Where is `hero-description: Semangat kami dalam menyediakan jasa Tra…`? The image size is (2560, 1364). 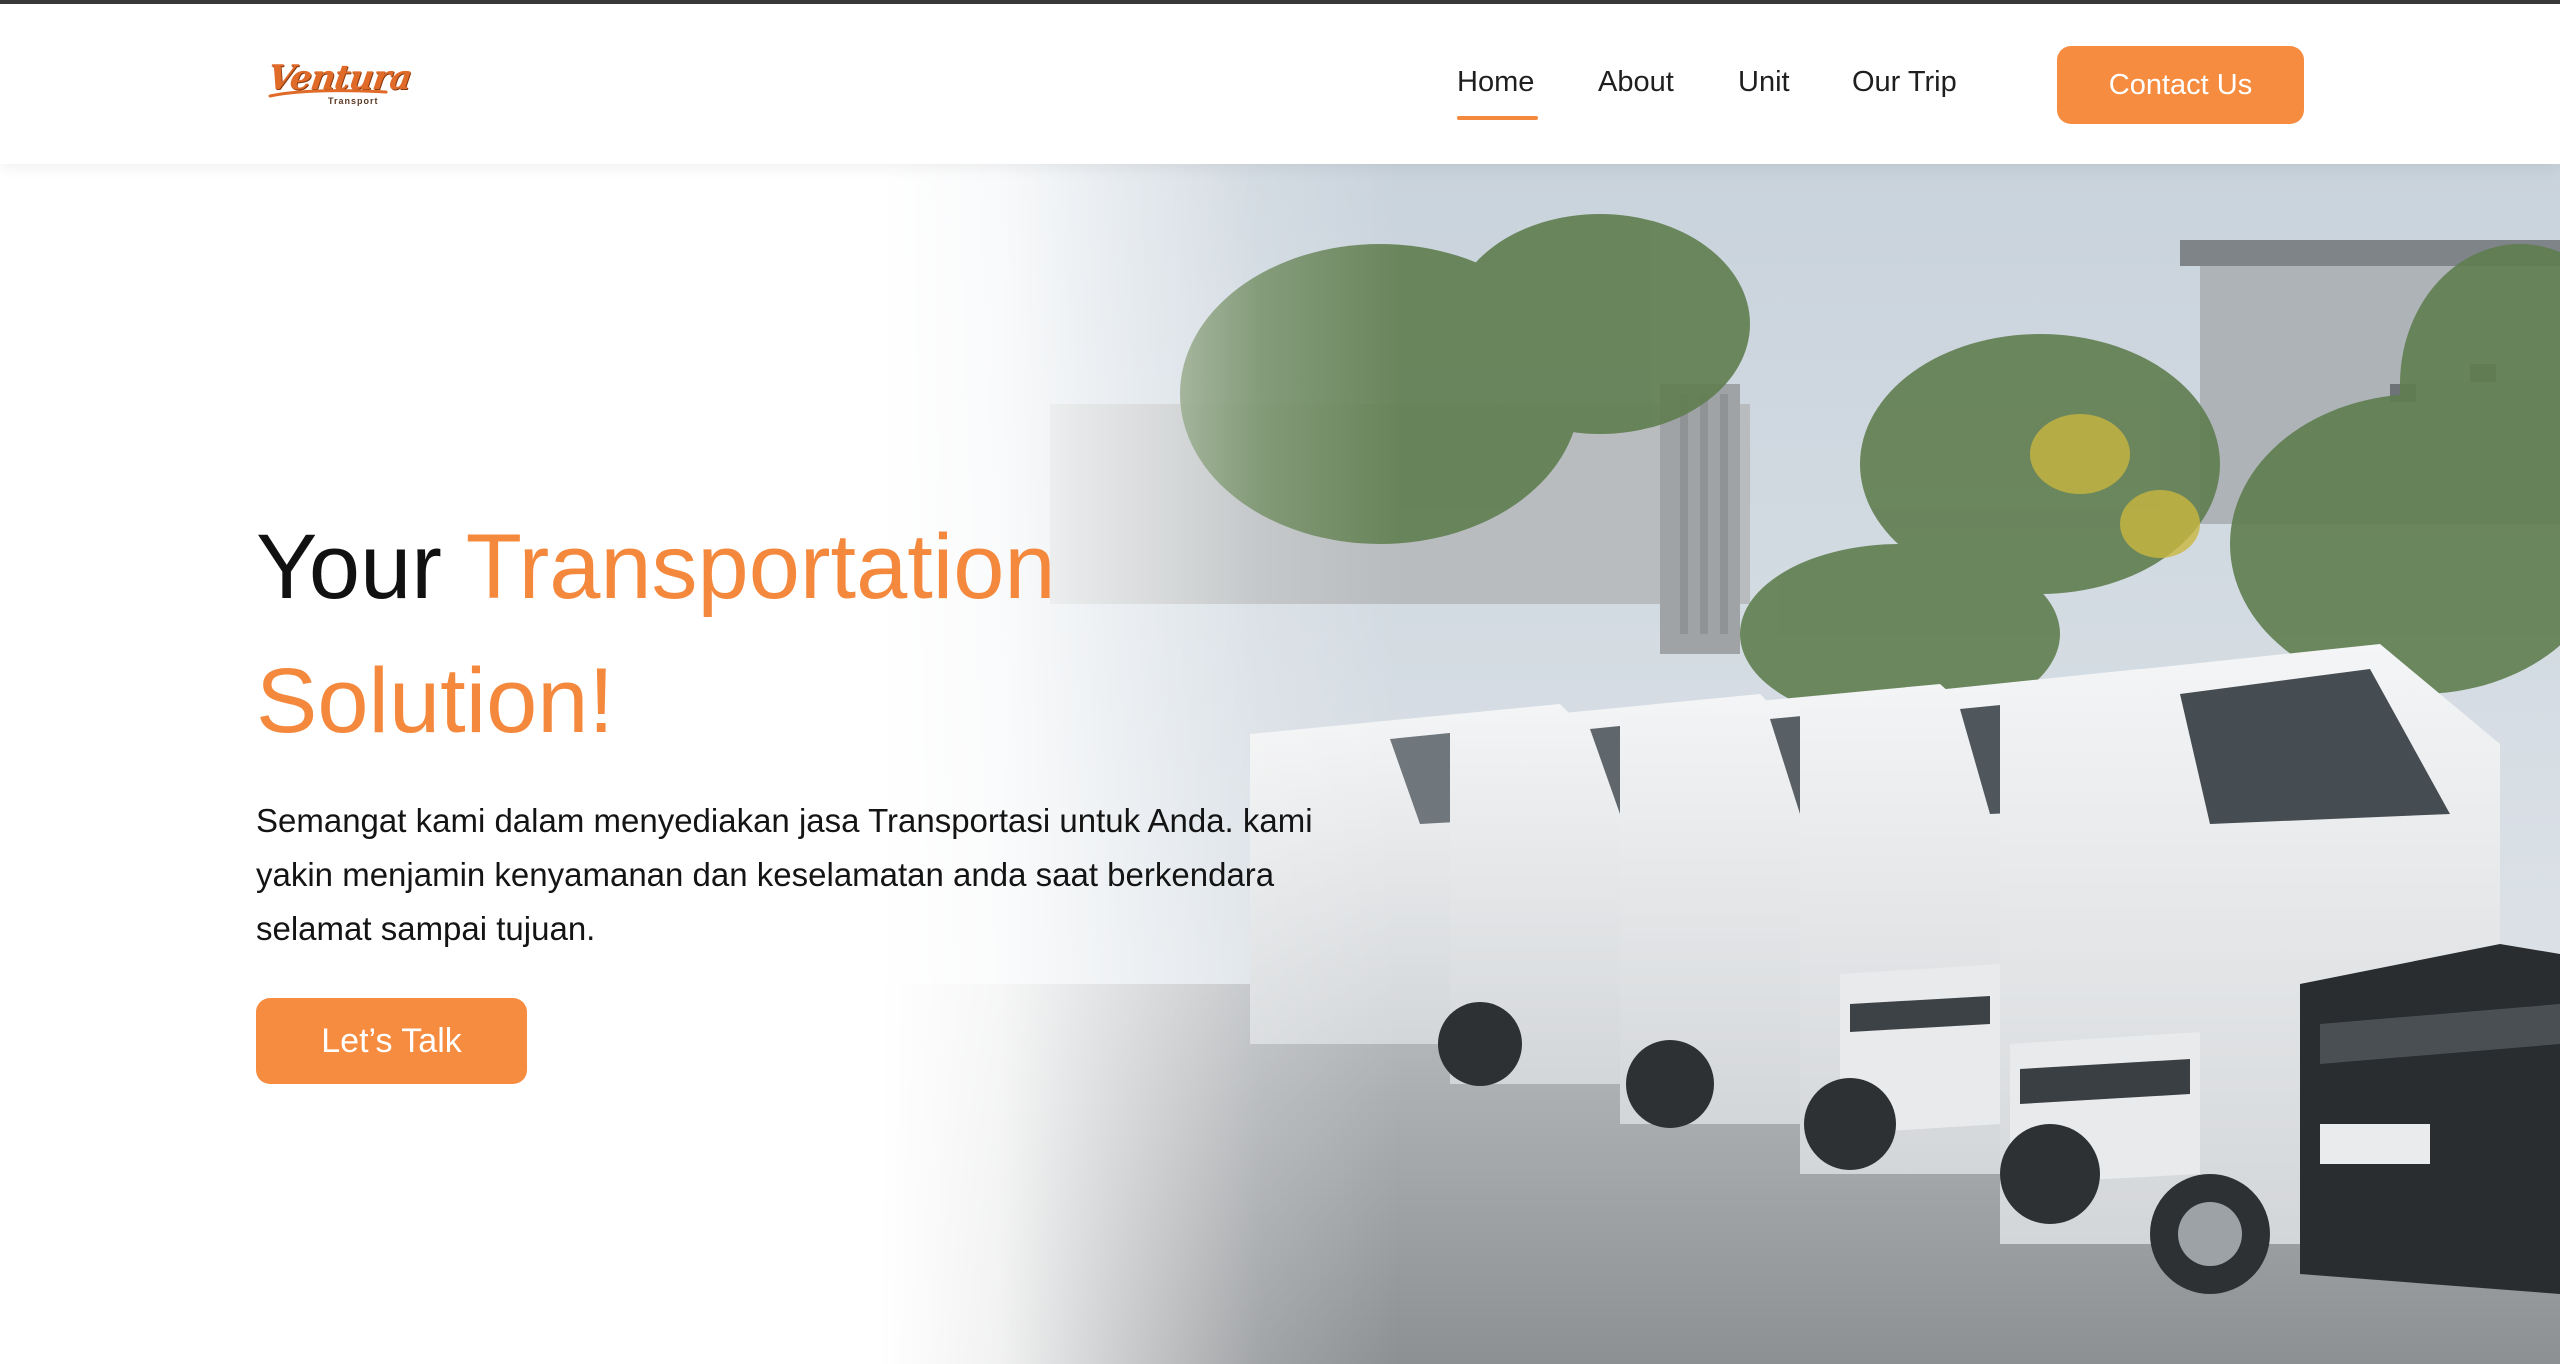
hero-description: Semangat kami dalam menyediakan jasa Tra… is located at coordinates (784, 874).